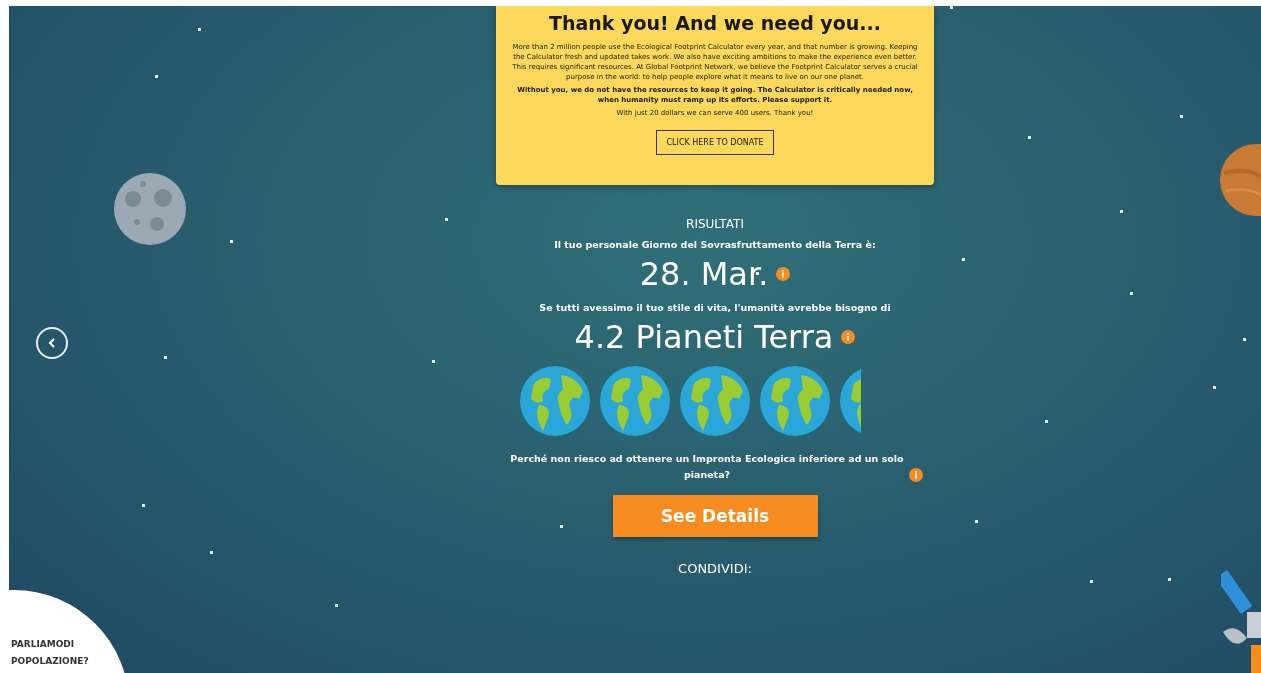 The height and width of the screenshot is (673, 1261). I want to click on corner-link-text: PARLIAMODI, so click(70, 644).